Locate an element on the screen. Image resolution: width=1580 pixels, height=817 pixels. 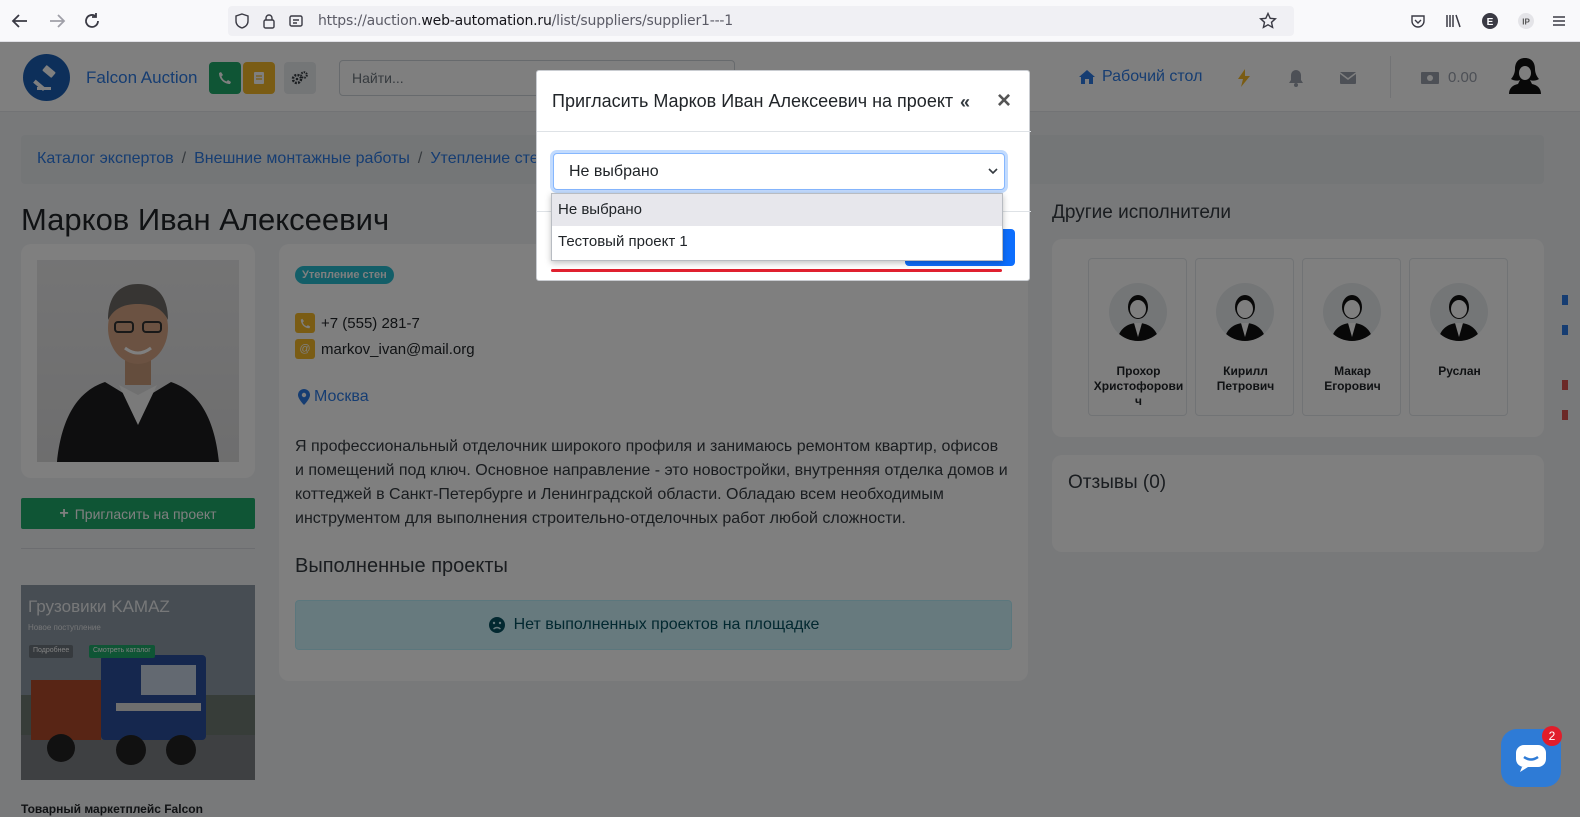
project-options-list: Не выбрано Тестовый проект 1 is located at coordinates (777, 227).